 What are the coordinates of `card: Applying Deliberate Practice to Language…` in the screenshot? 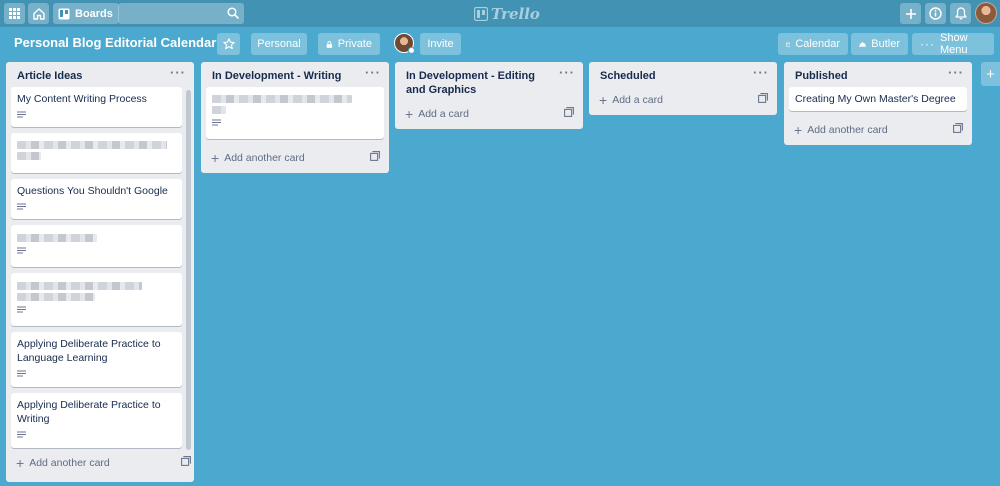 It's located at (96, 359).